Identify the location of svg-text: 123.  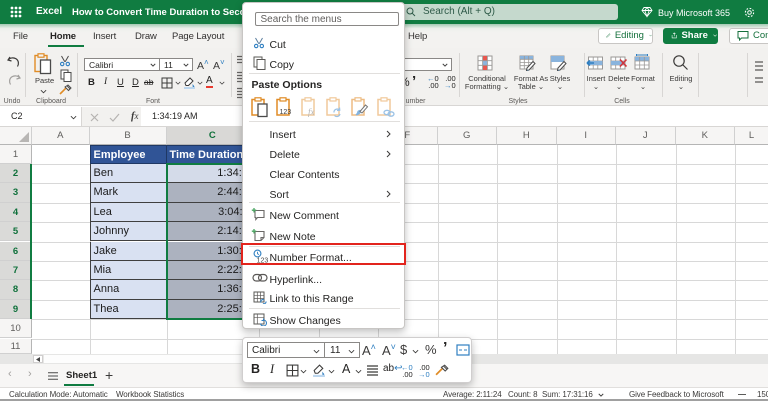
(286, 112).